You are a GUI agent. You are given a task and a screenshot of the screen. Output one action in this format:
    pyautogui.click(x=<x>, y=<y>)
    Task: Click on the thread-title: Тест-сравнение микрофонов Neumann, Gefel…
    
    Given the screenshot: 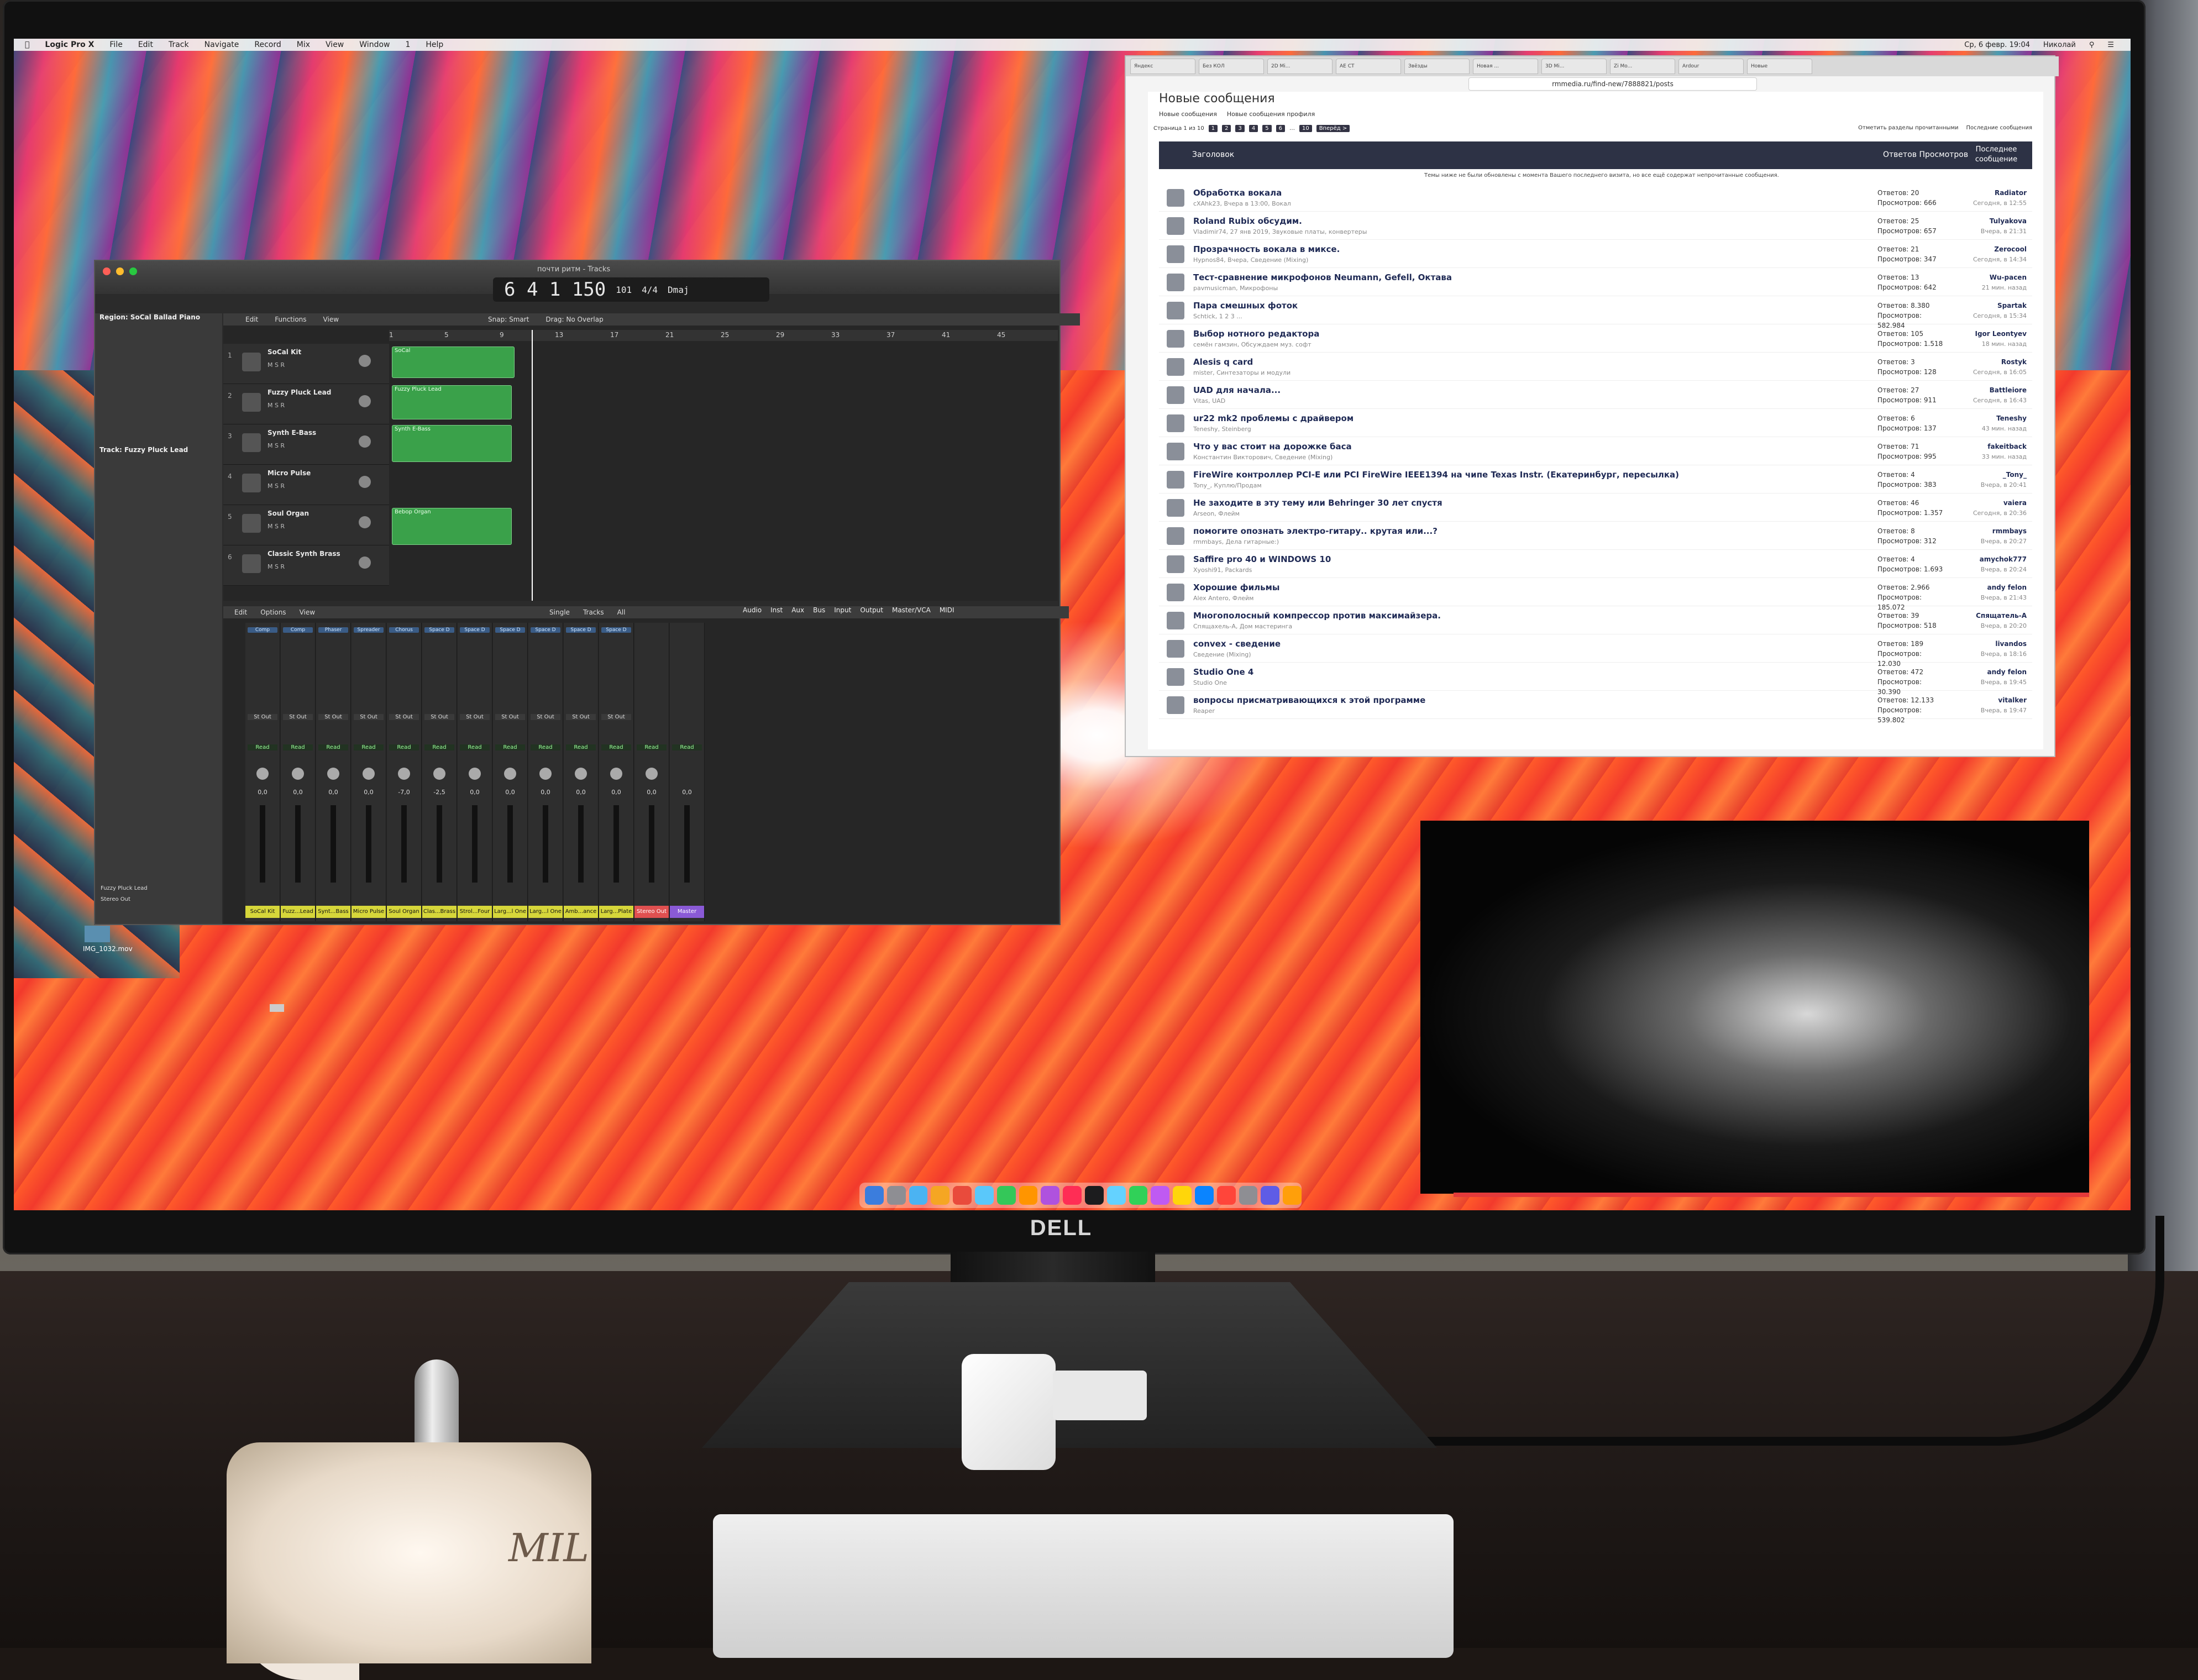 What is the action you would take?
    pyautogui.click(x=1322, y=277)
    